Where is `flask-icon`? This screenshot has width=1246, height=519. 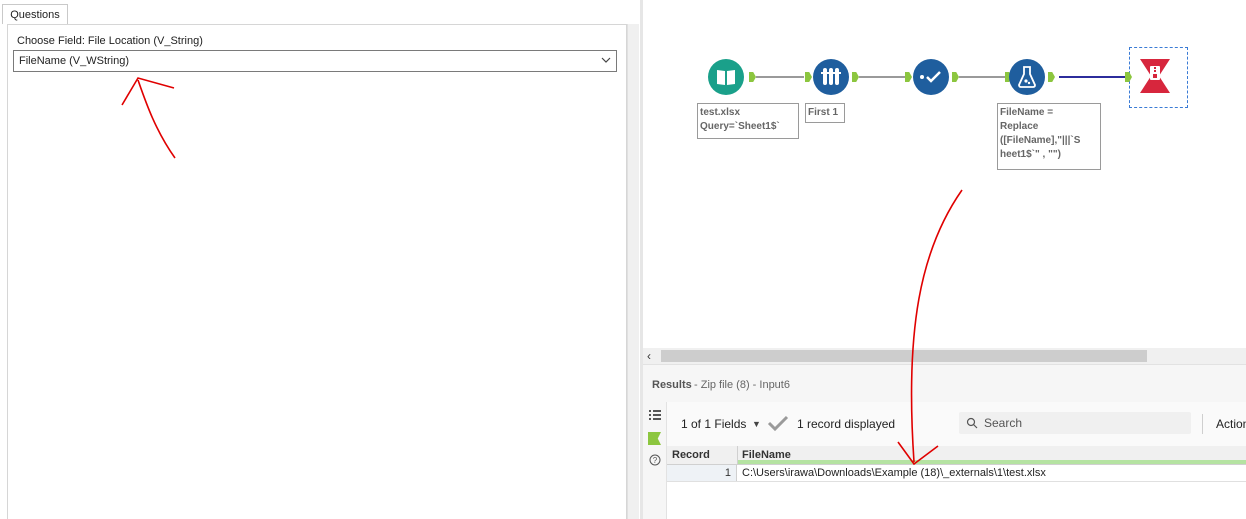 flask-icon is located at coordinates (1027, 77).